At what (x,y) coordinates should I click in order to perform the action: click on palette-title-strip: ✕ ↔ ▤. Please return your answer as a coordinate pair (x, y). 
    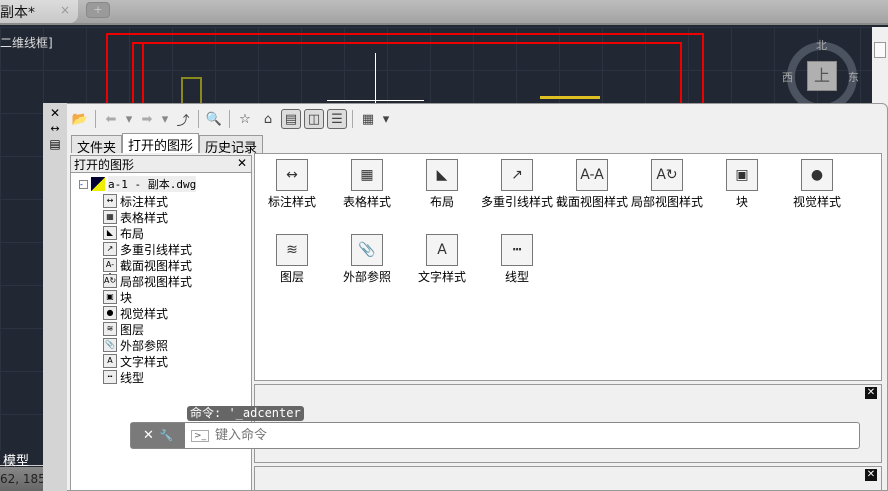
    Looking at the image, I should click on (55, 297).